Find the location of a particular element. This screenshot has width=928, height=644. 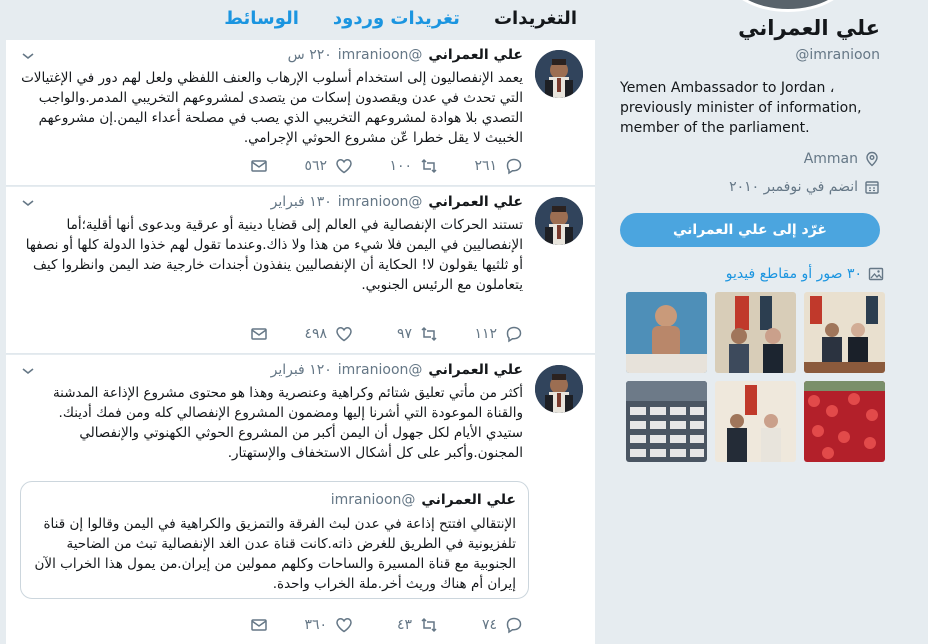

retweet-count: ٤٣ is located at coordinates (404, 625).